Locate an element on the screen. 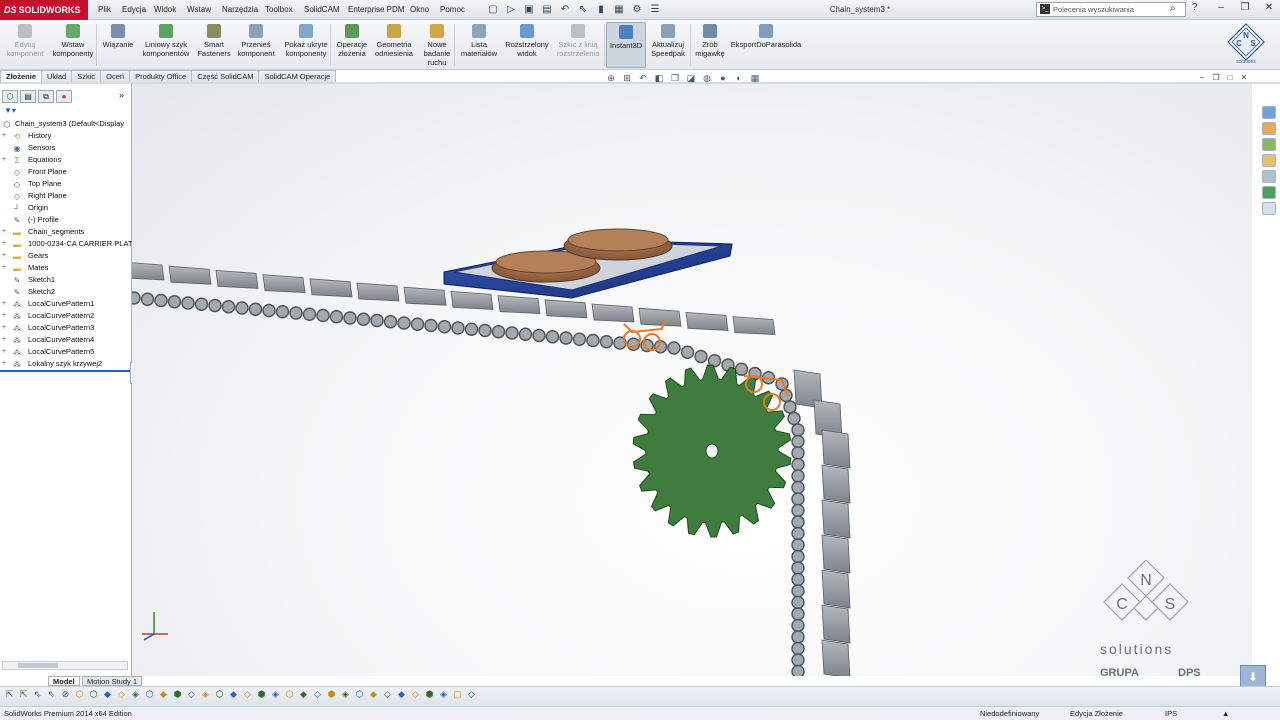  restore-icon: ❐ is located at coordinates (1245, 8).